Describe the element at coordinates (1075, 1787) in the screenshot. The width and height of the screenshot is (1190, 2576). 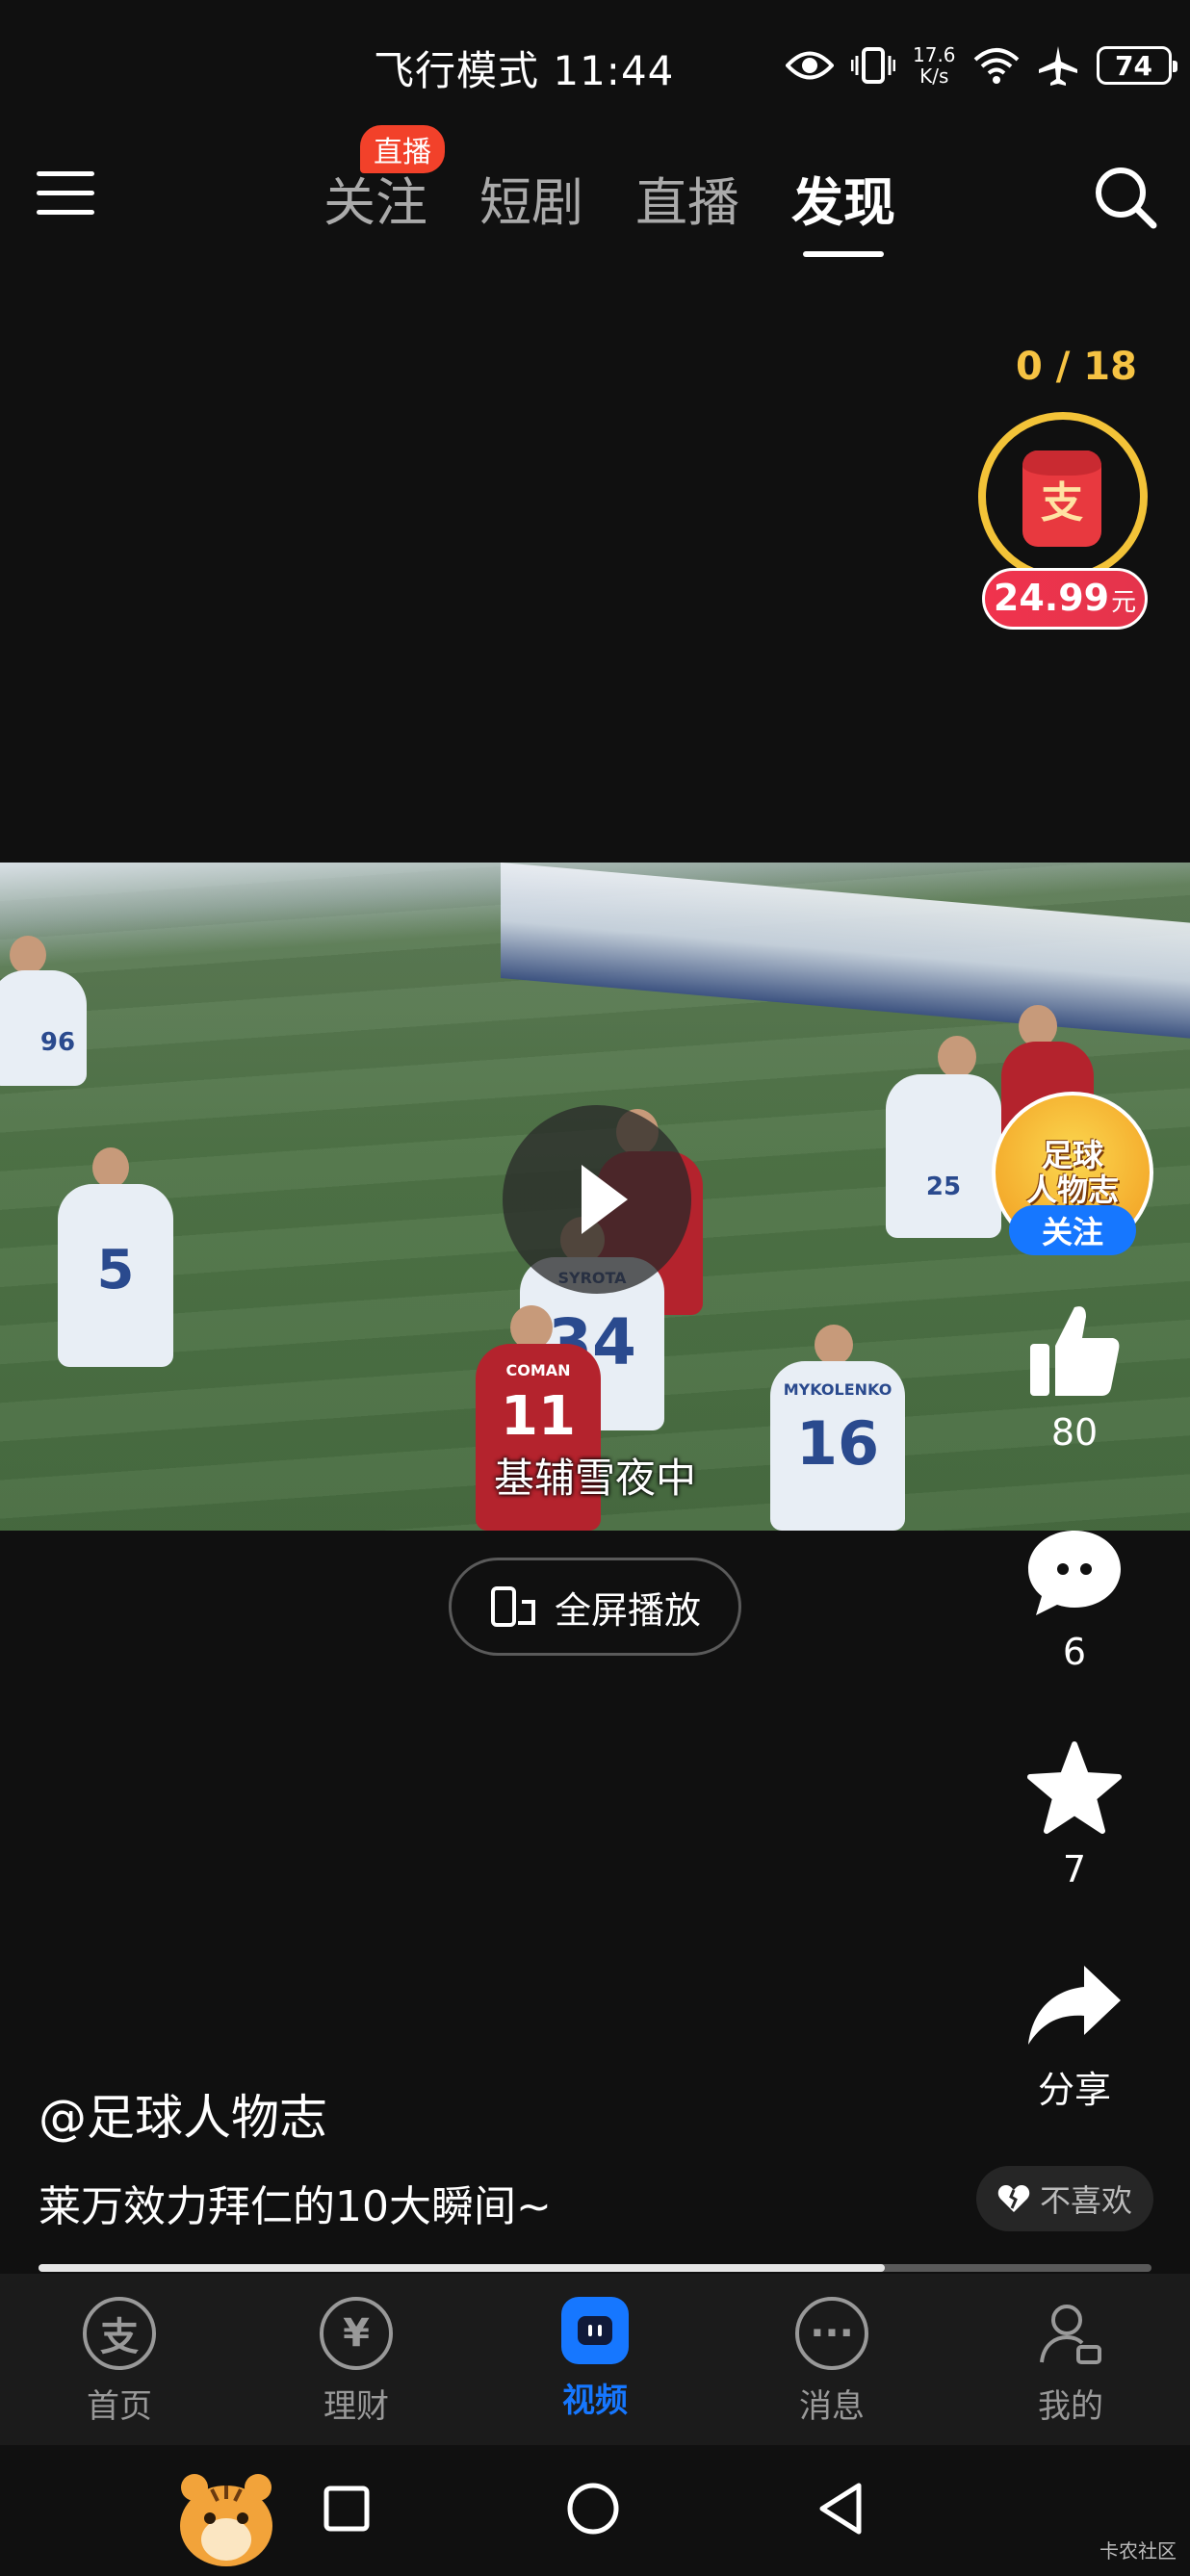
I see `star-icon` at that location.